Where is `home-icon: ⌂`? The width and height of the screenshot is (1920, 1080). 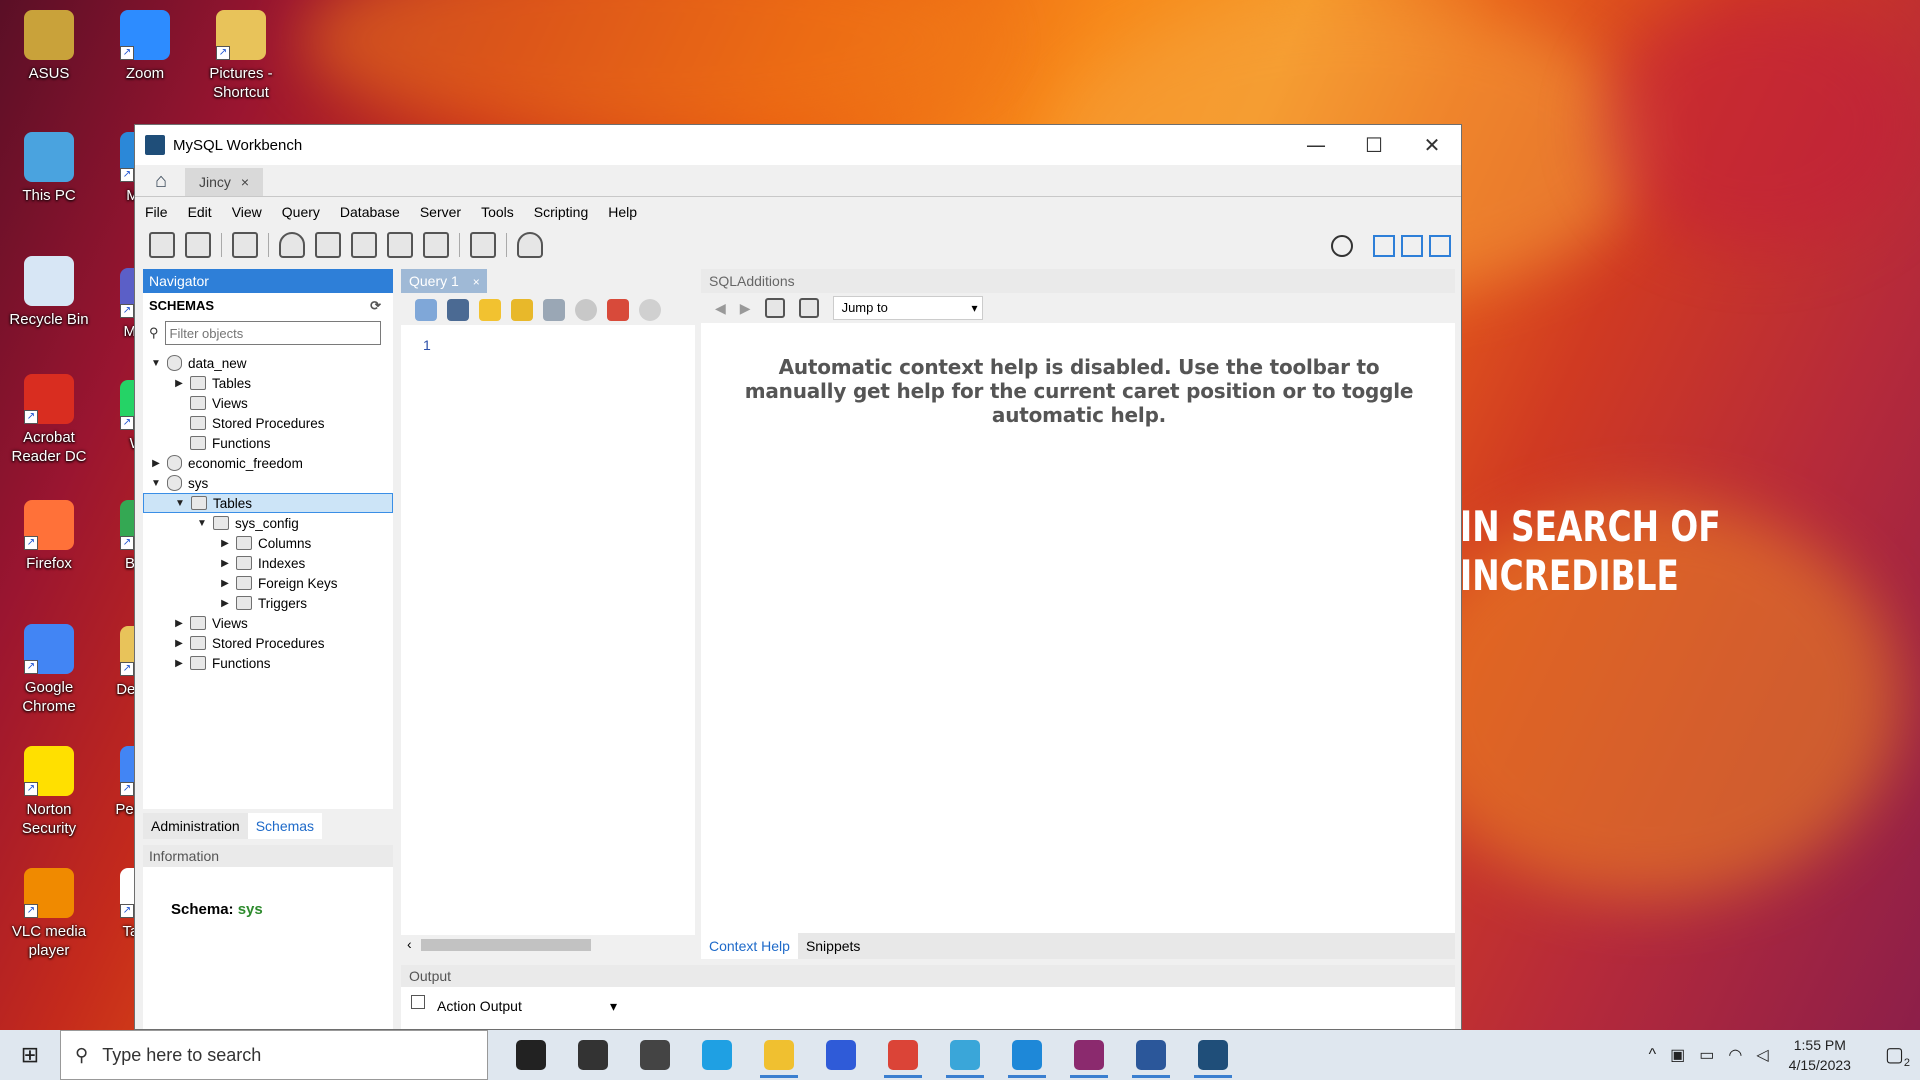
home-icon: ⌂ is located at coordinates (161, 181).